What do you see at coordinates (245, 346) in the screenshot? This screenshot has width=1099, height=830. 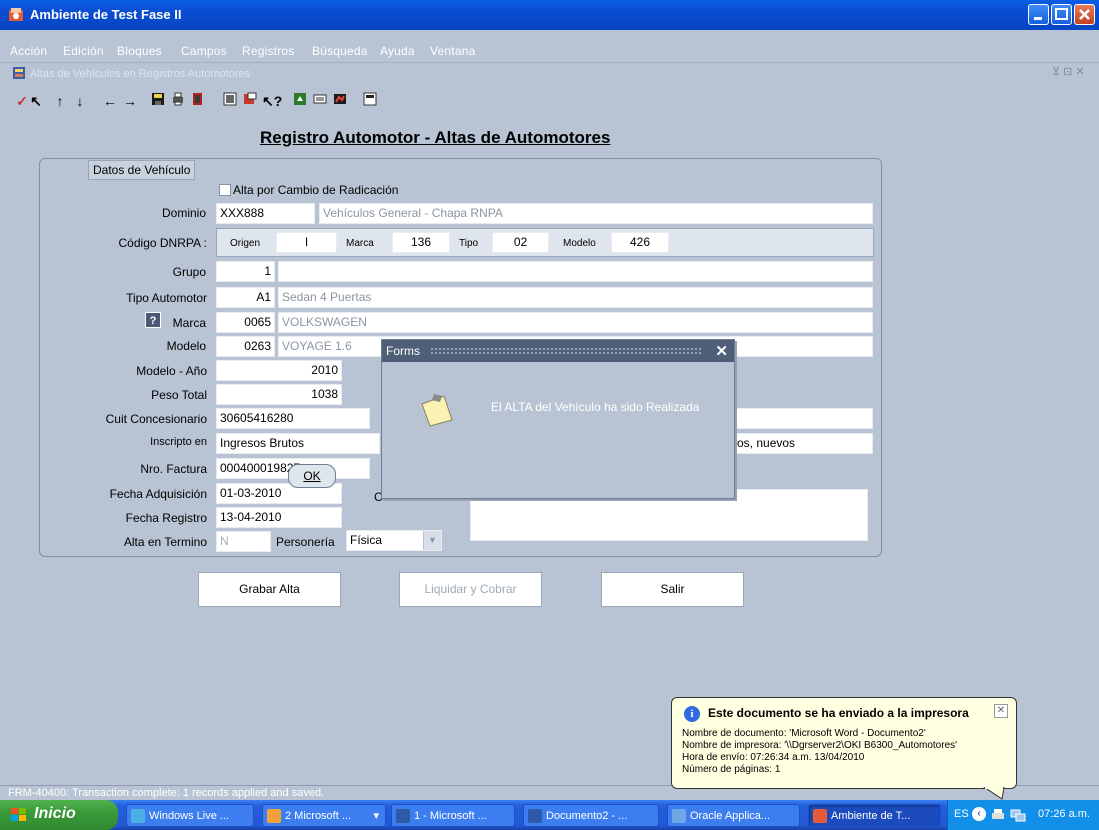 I see `modelo-input: 0263` at bounding box center [245, 346].